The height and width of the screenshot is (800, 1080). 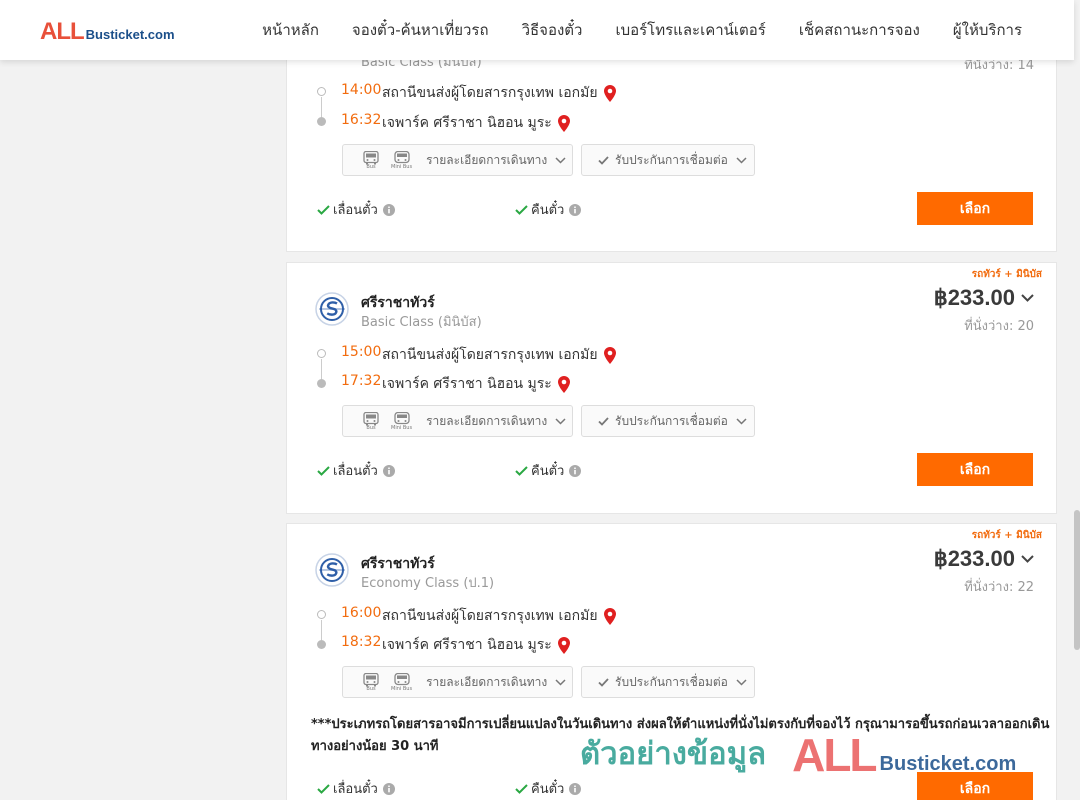 What do you see at coordinates (999, 587) in the screenshot?
I see `seats-available: ที่นั่งว่าง: 22` at bounding box center [999, 587].